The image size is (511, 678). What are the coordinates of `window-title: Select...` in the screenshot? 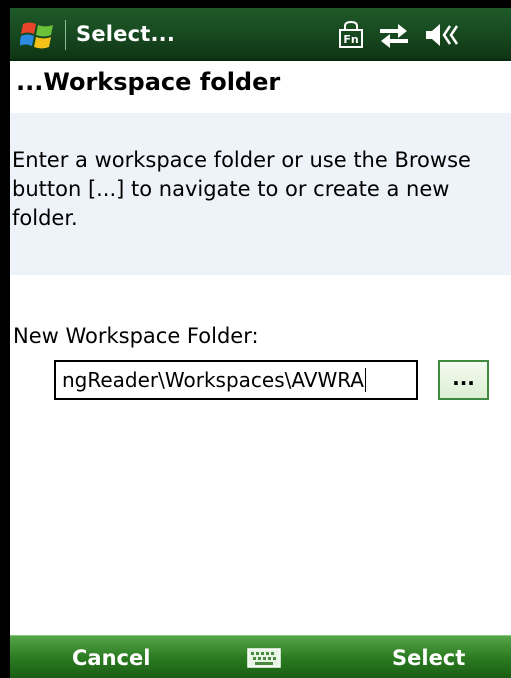 It's located at (126, 34).